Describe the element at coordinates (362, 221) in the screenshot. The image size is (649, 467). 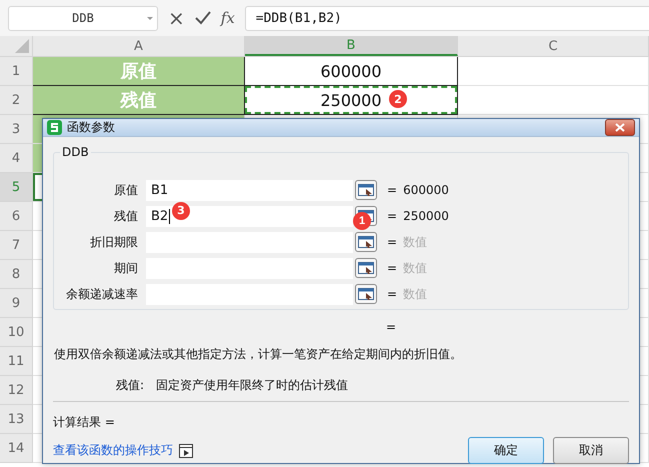
I see `step-badge: 1` at that location.